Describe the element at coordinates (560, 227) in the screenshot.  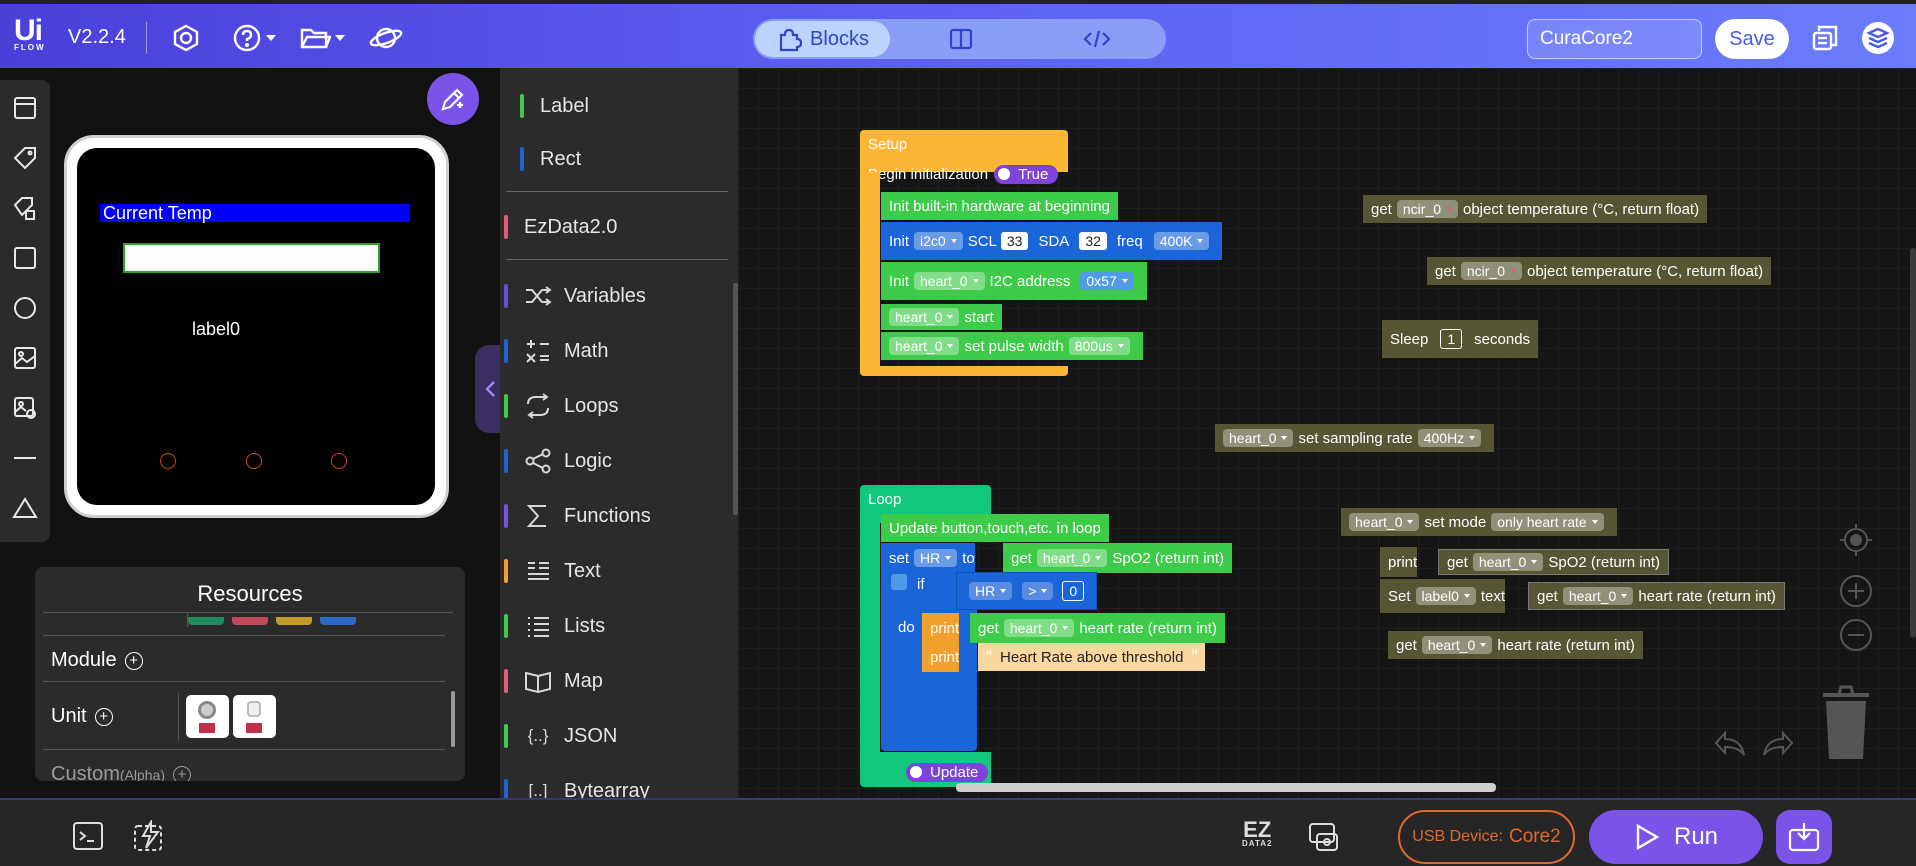
I see `category-ezdata: EzData2.0` at that location.